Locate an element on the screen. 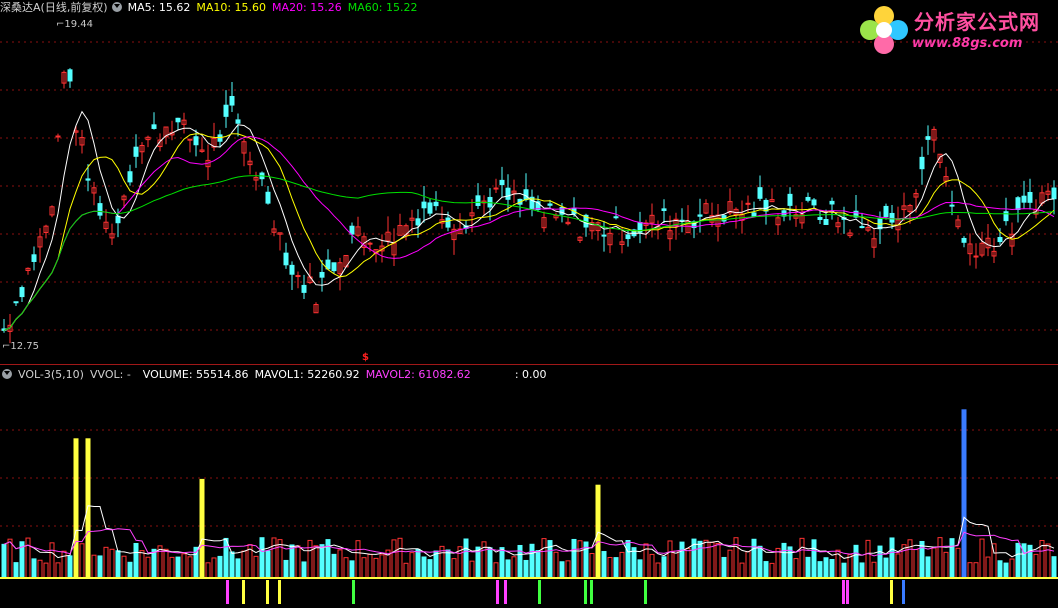 The image size is (1058, 608). low-price-label: ⌐12.75 is located at coordinates (21, 346).